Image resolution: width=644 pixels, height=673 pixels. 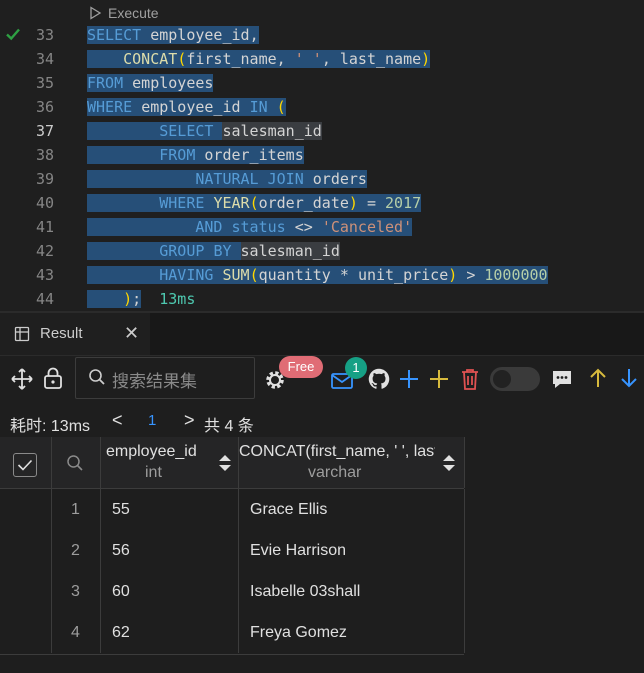 What do you see at coordinates (169, 591) in the screenshot?
I see `employee-id-cell: 60` at bounding box center [169, 591].